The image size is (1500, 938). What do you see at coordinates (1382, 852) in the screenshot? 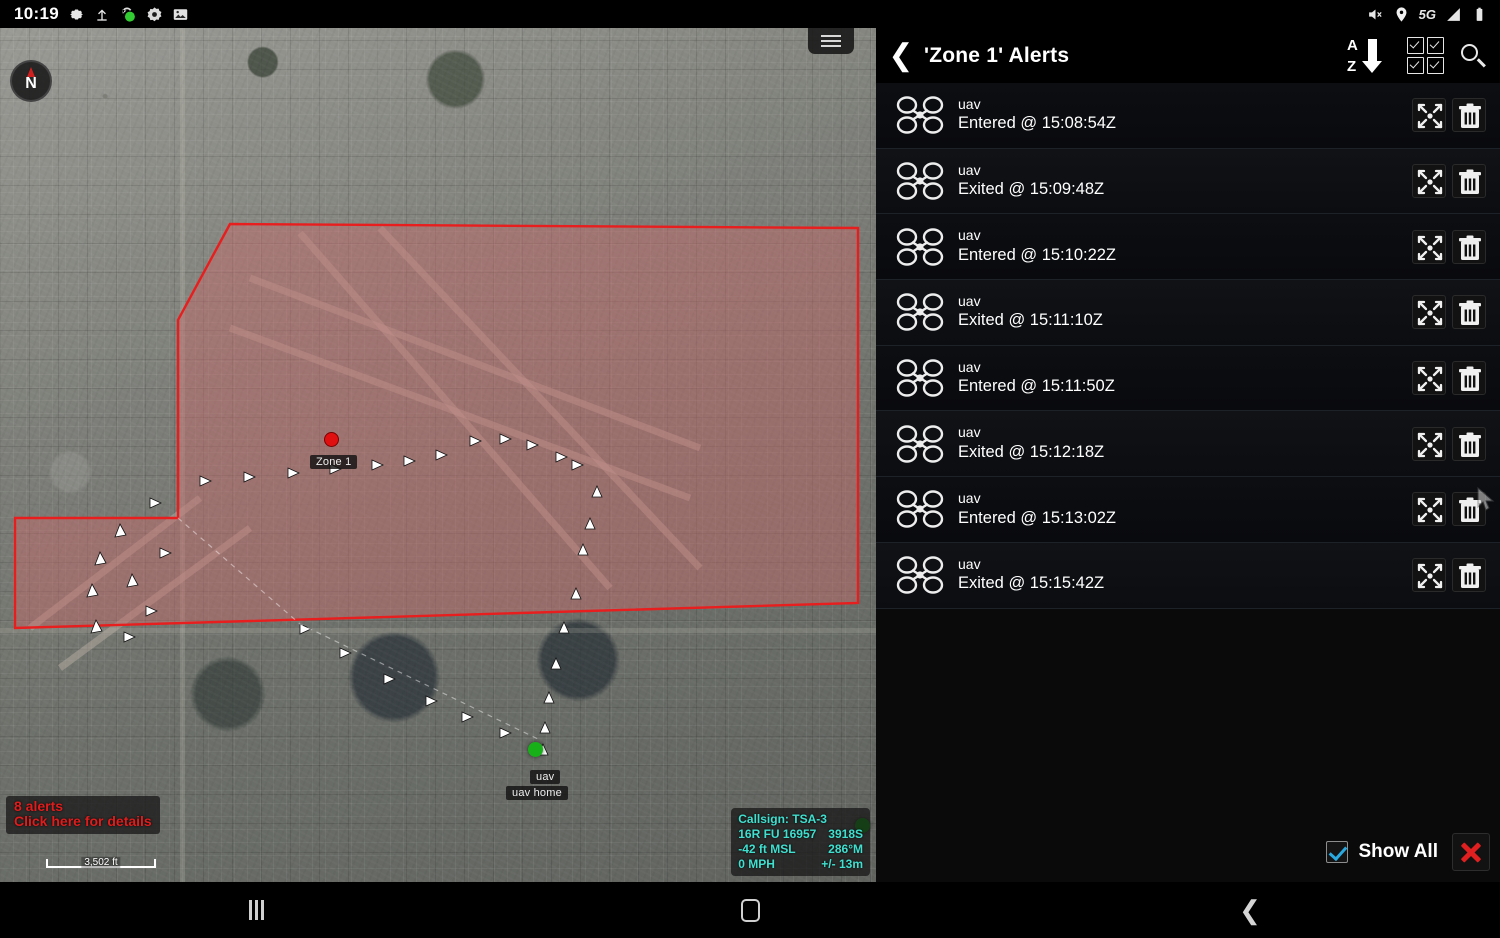
I see `show-all-toggle: Show All` at bounding box center [1382, 852].